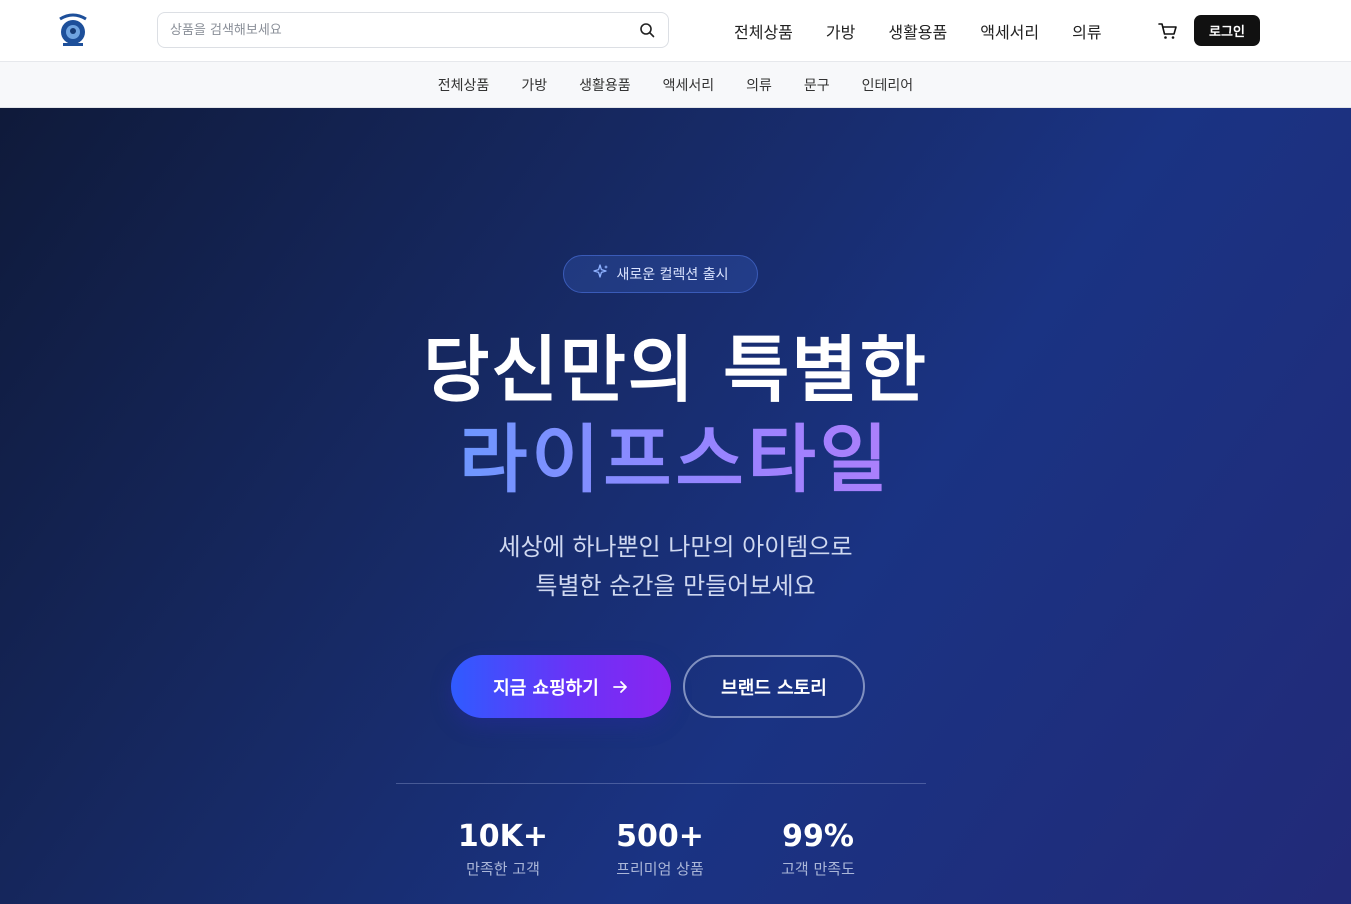 The height and width of the screenshot is (904, 1351). What do you see at coordinates (675, 460) in the screenshot?
I see `hero-headline-gradient: 라이프스타일` at bounding box center [675, 460].